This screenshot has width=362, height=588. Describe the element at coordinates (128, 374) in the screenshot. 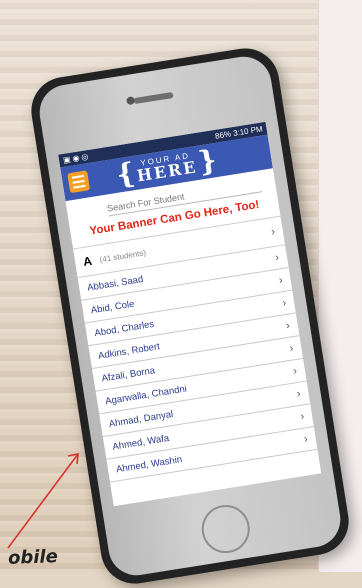

I see `student-name: Afzali, Borna` at that location.